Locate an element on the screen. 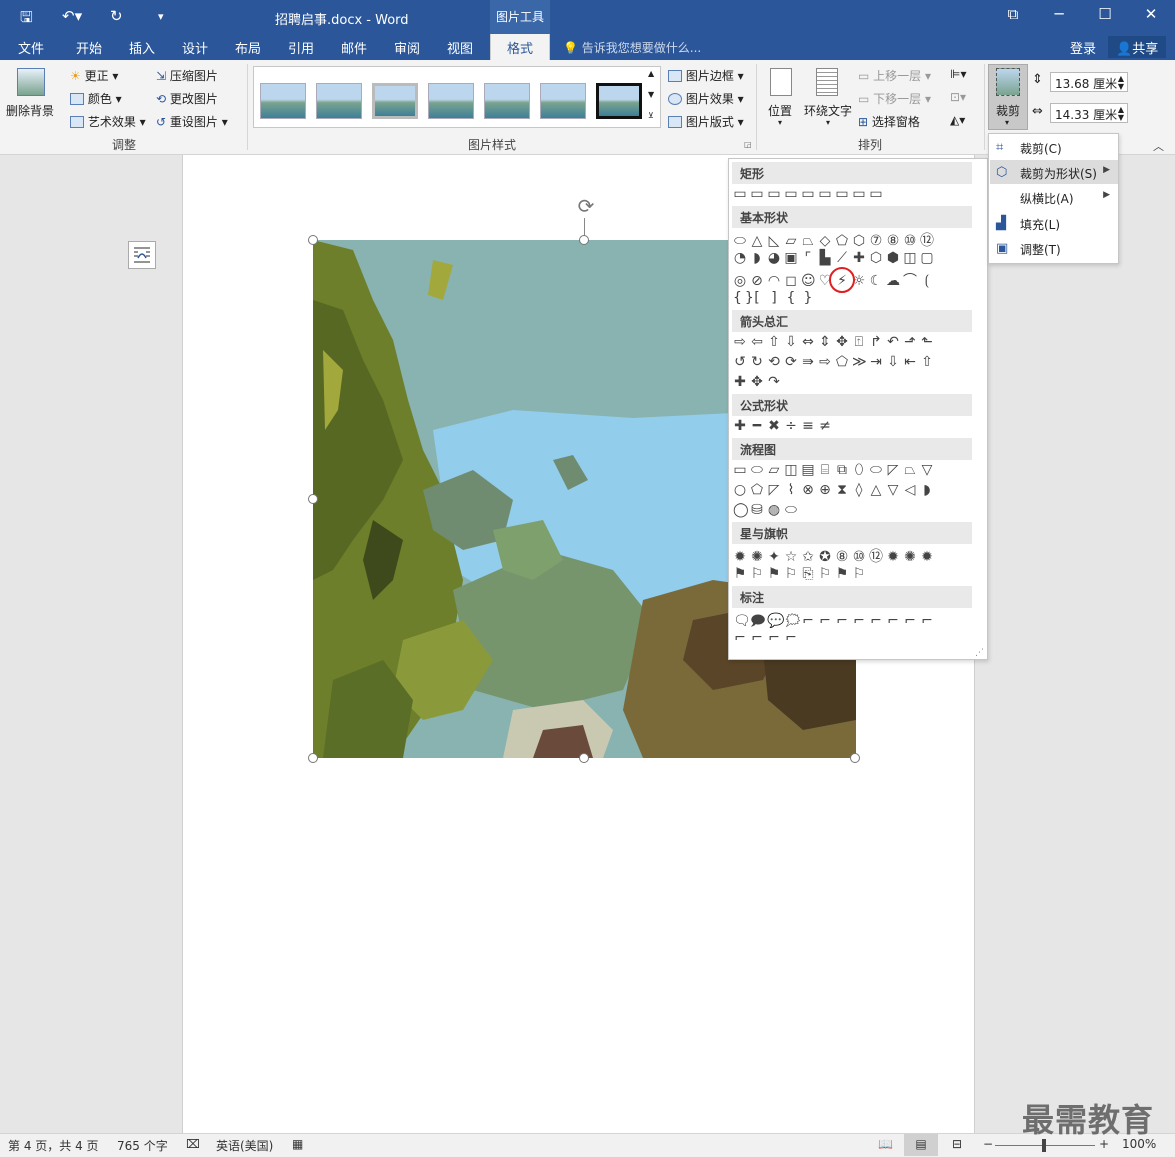  tab-mailings: 邮件 is located at coordinates (354, 47).